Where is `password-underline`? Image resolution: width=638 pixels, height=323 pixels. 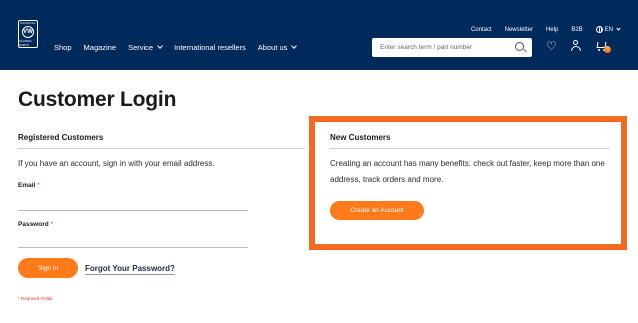 password-underline is located at coordinates (133, 247).